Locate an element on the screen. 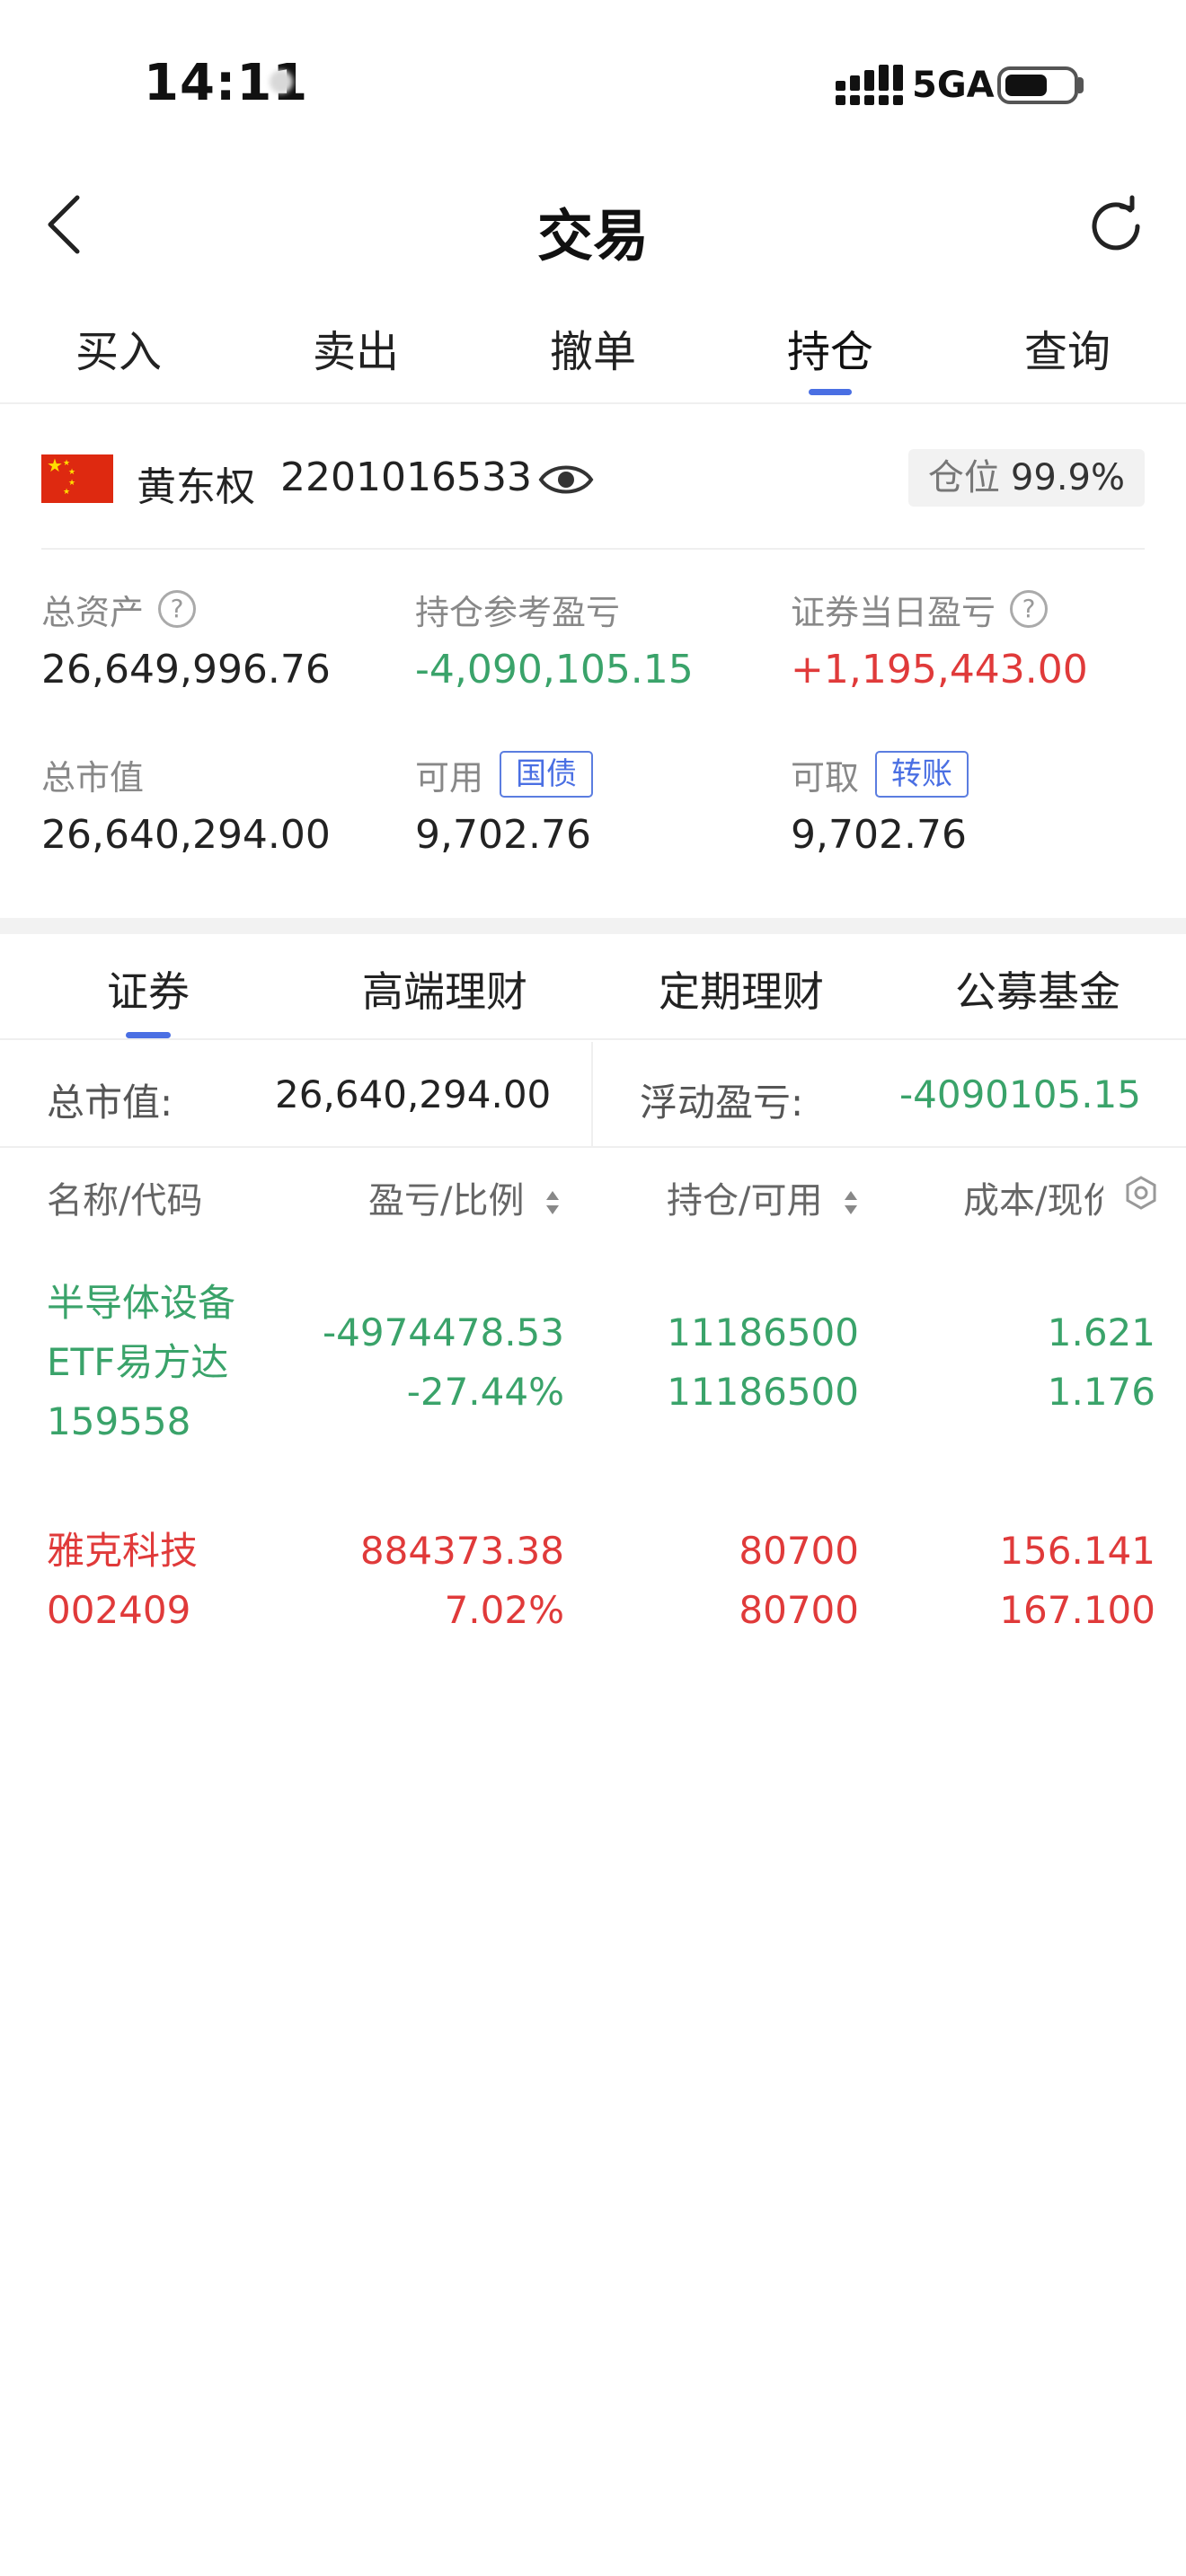  account-row: ★ ★ ★ ★ ★ 黄东权 2201016533 仓位 99.9% is located at coordinates (593, 486).